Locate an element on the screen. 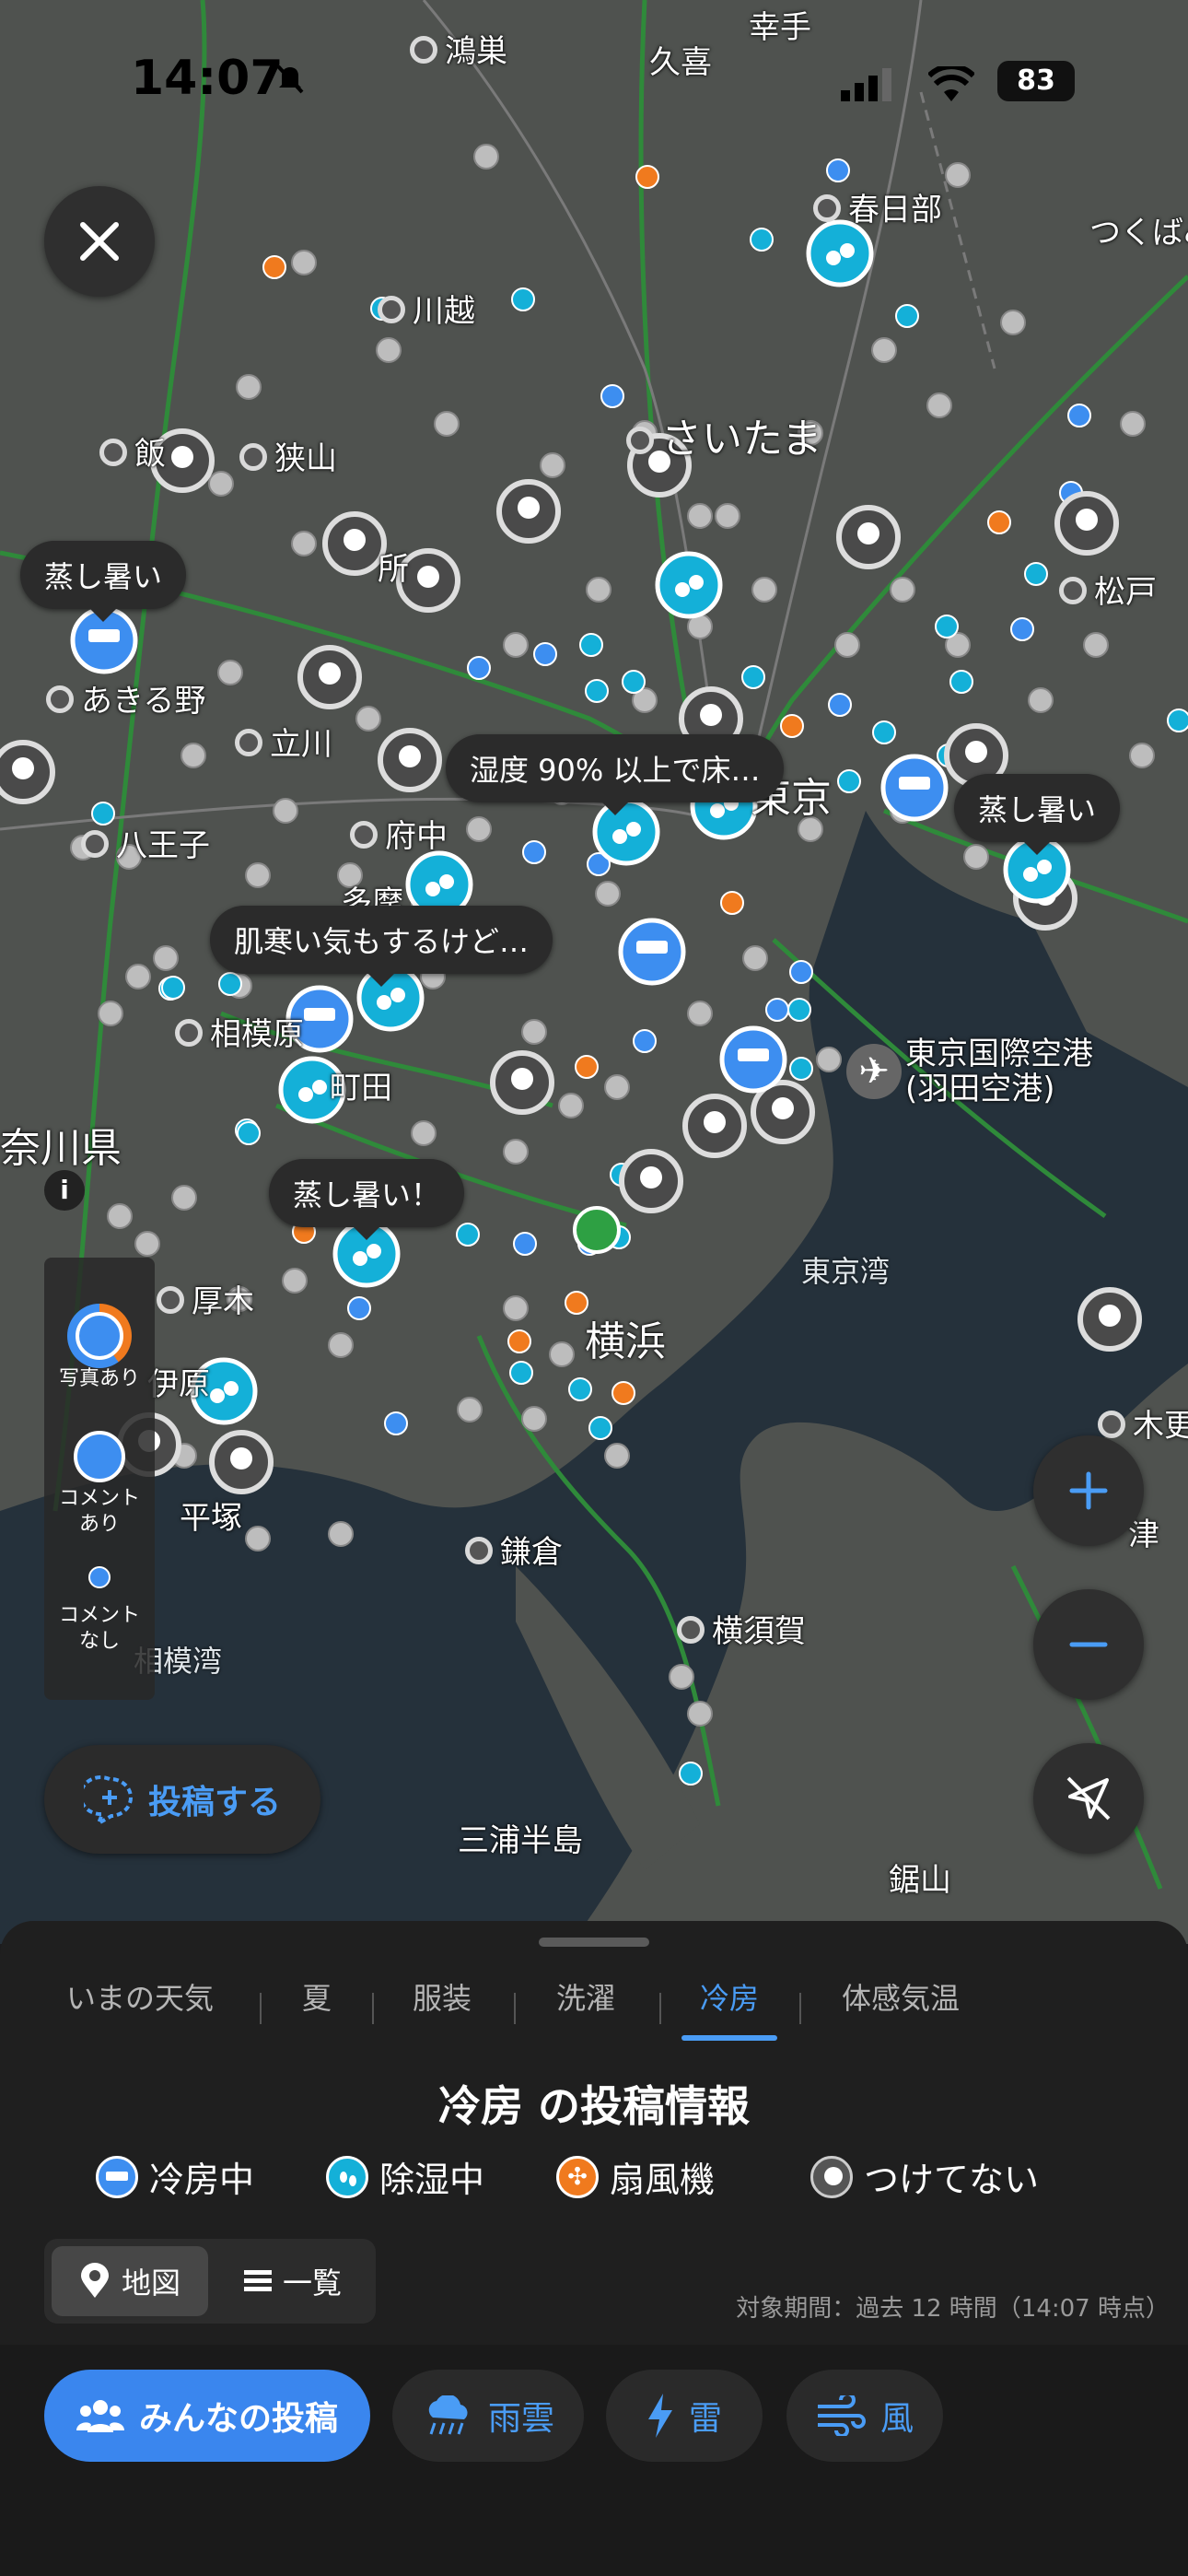 The image size is (1188, 2576). category-fan: ✣ 扇風機 is located at coordinates (635, 2176).